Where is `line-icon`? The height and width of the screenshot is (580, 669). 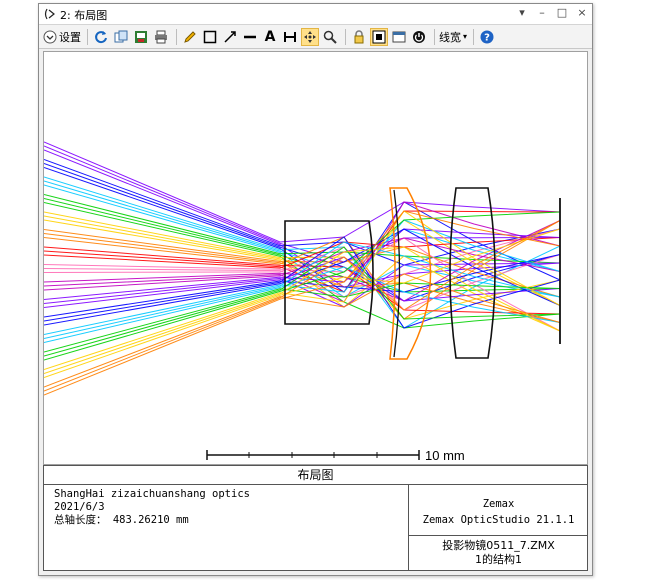 line-icon is located at coordinates (250, 36).